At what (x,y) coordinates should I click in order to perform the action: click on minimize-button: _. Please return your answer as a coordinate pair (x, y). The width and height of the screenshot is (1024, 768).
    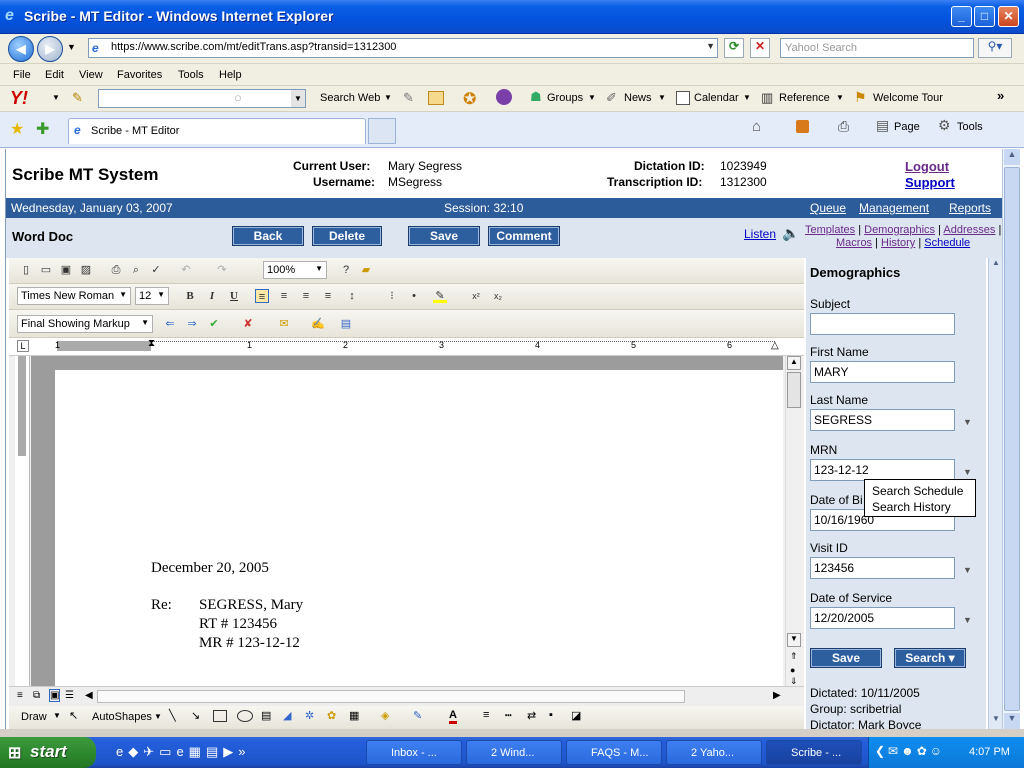
    Looking at the image, I should click on (961, 16).